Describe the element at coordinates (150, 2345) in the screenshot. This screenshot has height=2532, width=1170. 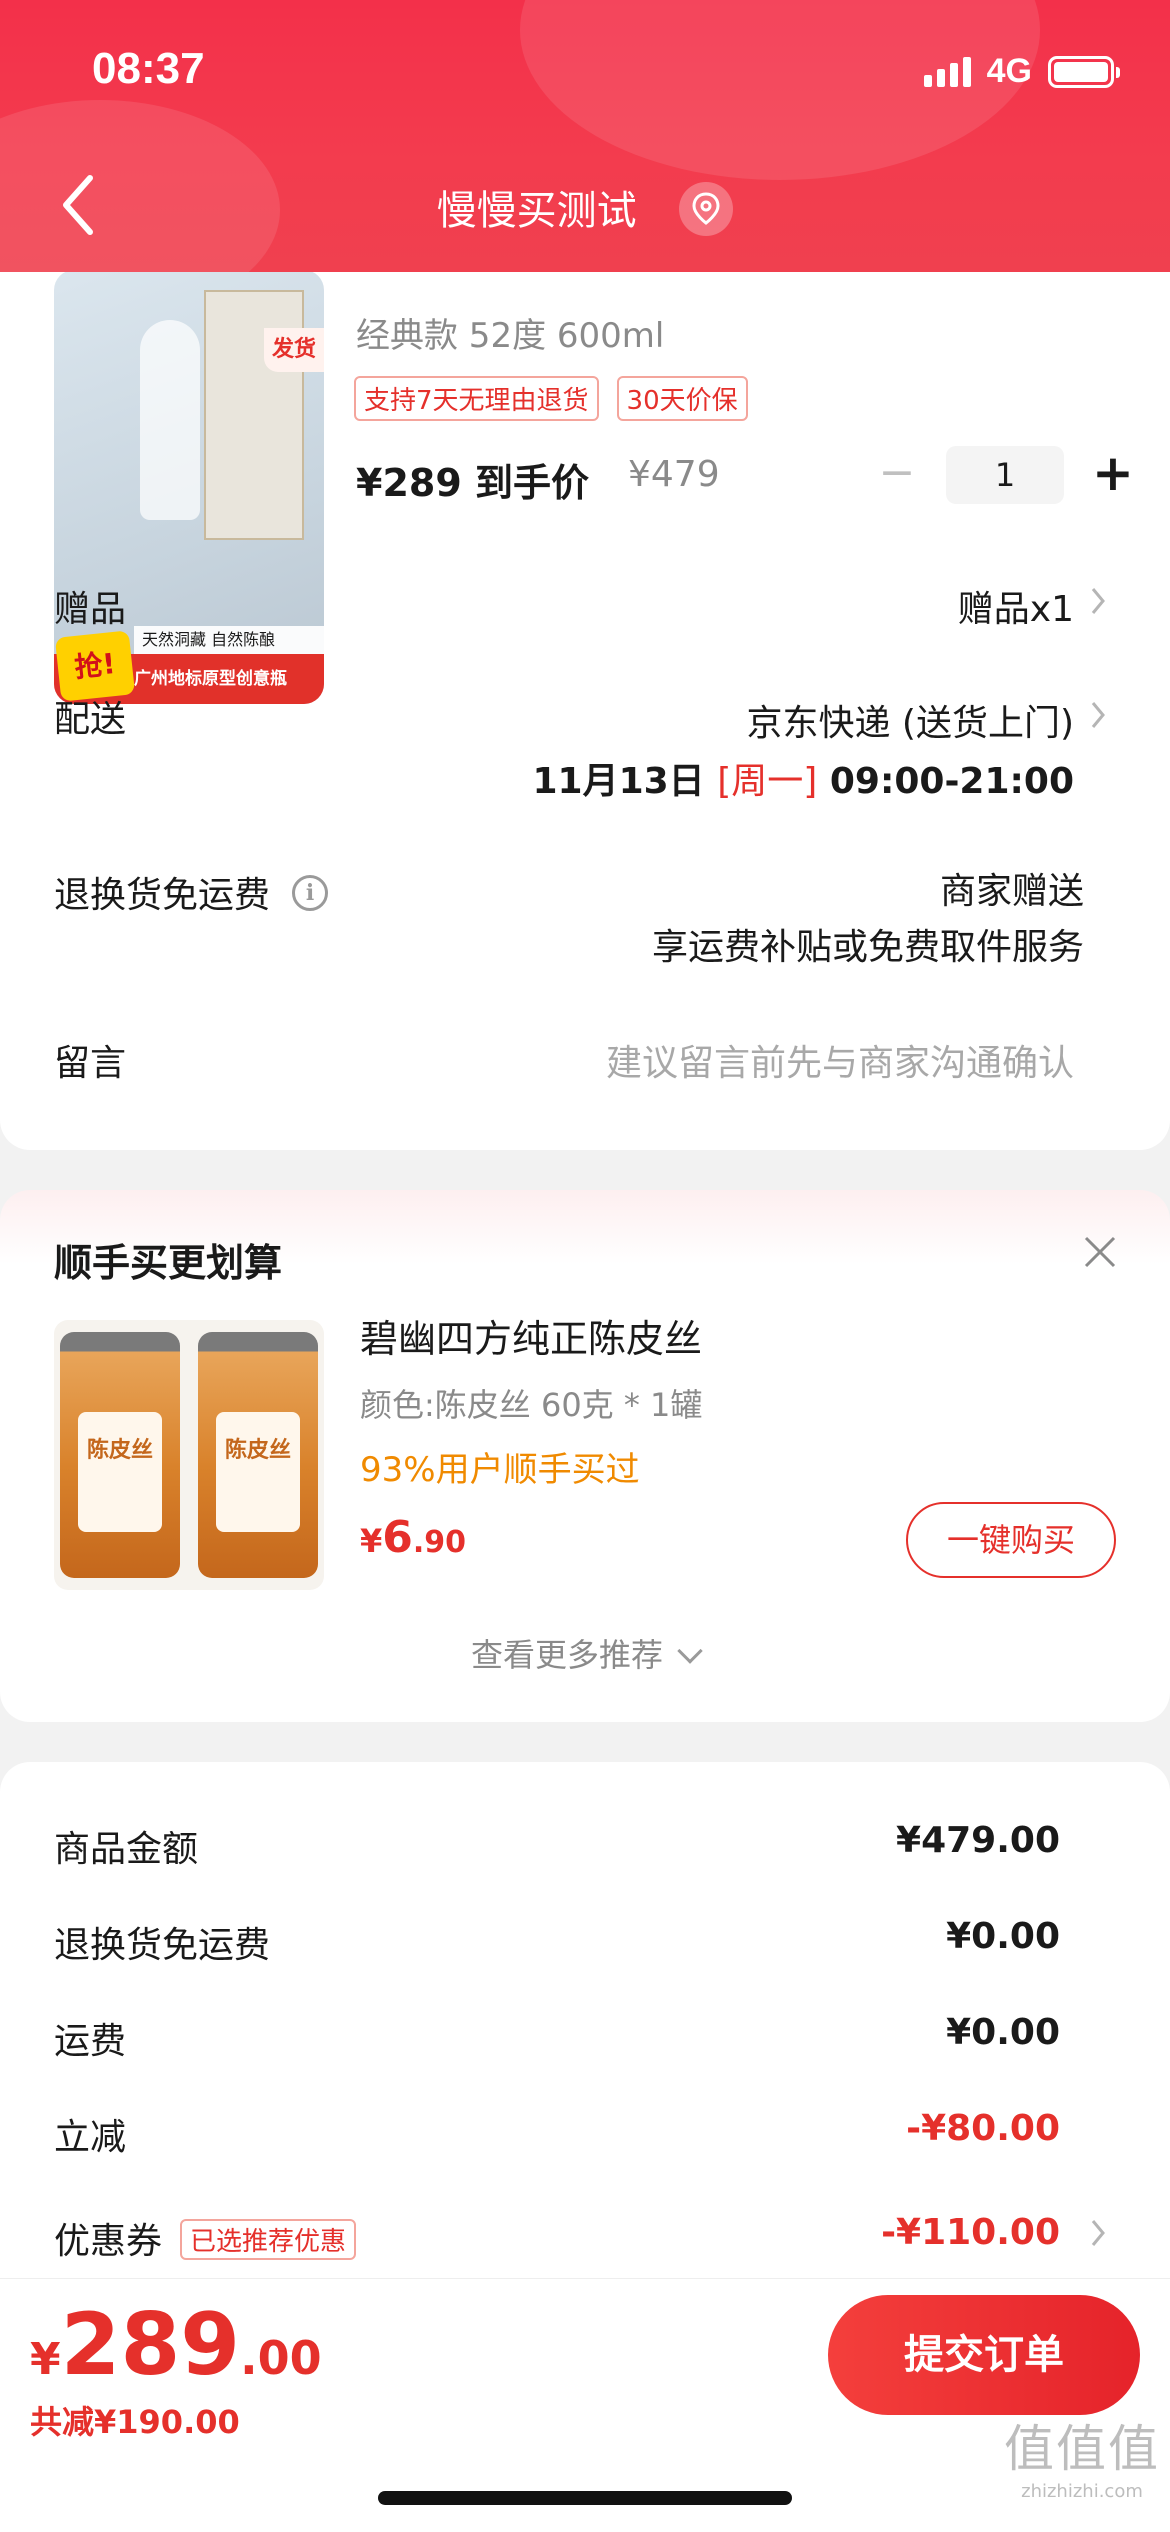
I see `total-integer: 289` at that location.